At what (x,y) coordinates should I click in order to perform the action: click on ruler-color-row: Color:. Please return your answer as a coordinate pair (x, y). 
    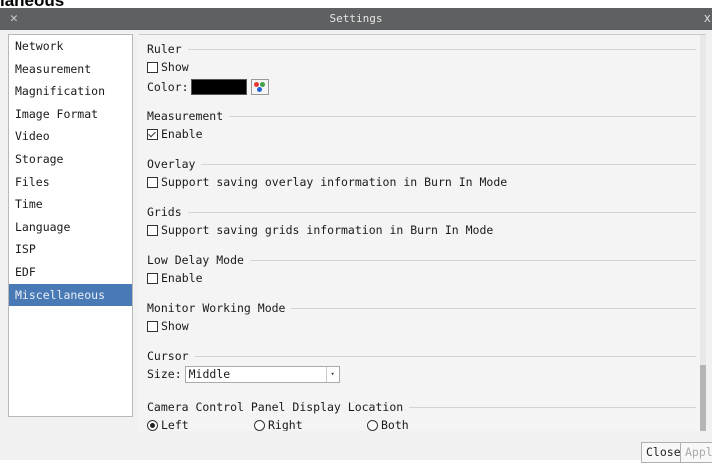
    Looking at the image, I should click on (421, 87).